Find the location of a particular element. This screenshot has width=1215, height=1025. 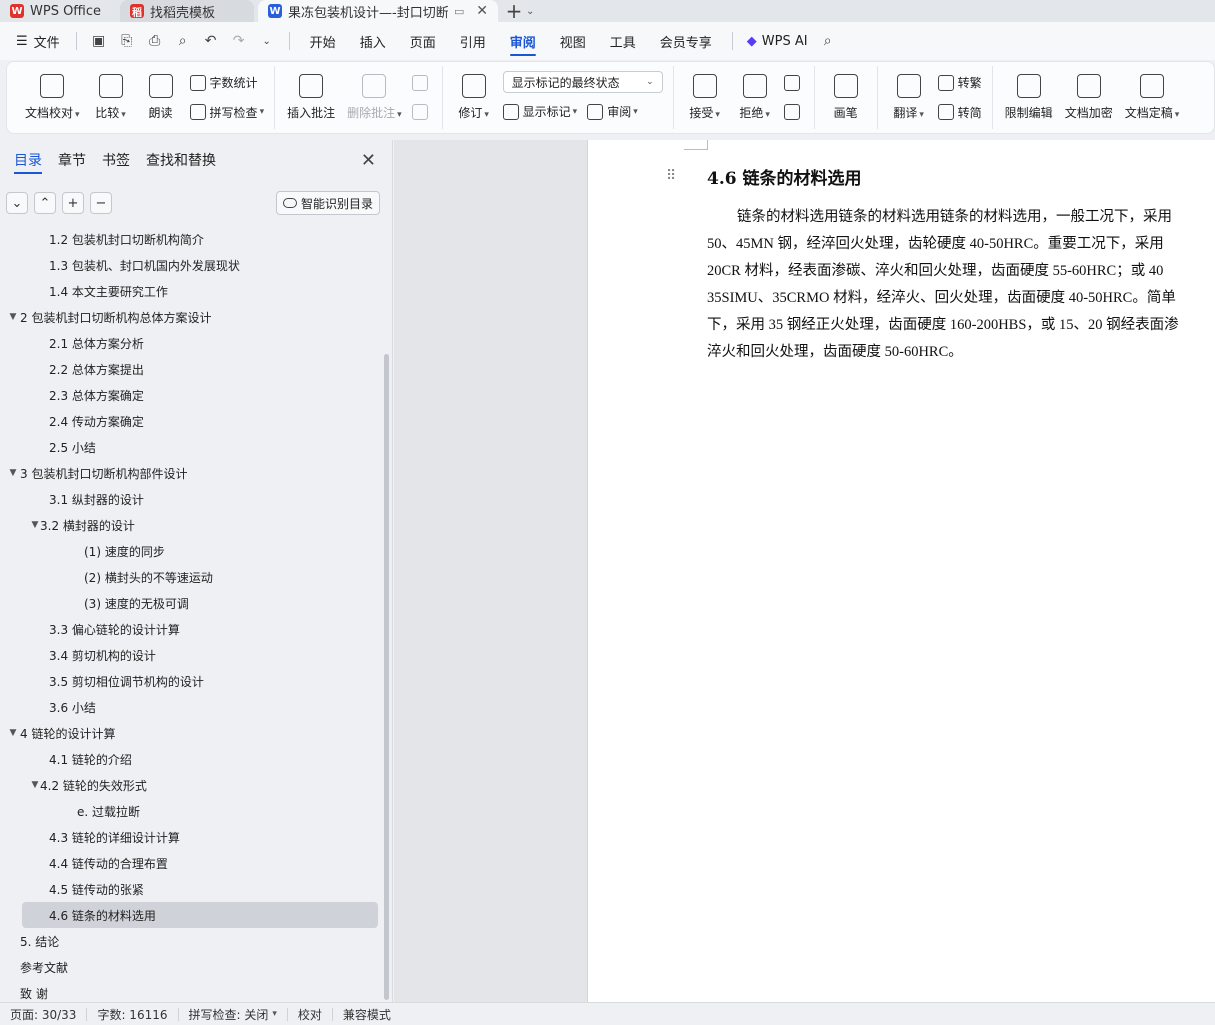

menu-page: 页面 is located at coordinates (423, 41).